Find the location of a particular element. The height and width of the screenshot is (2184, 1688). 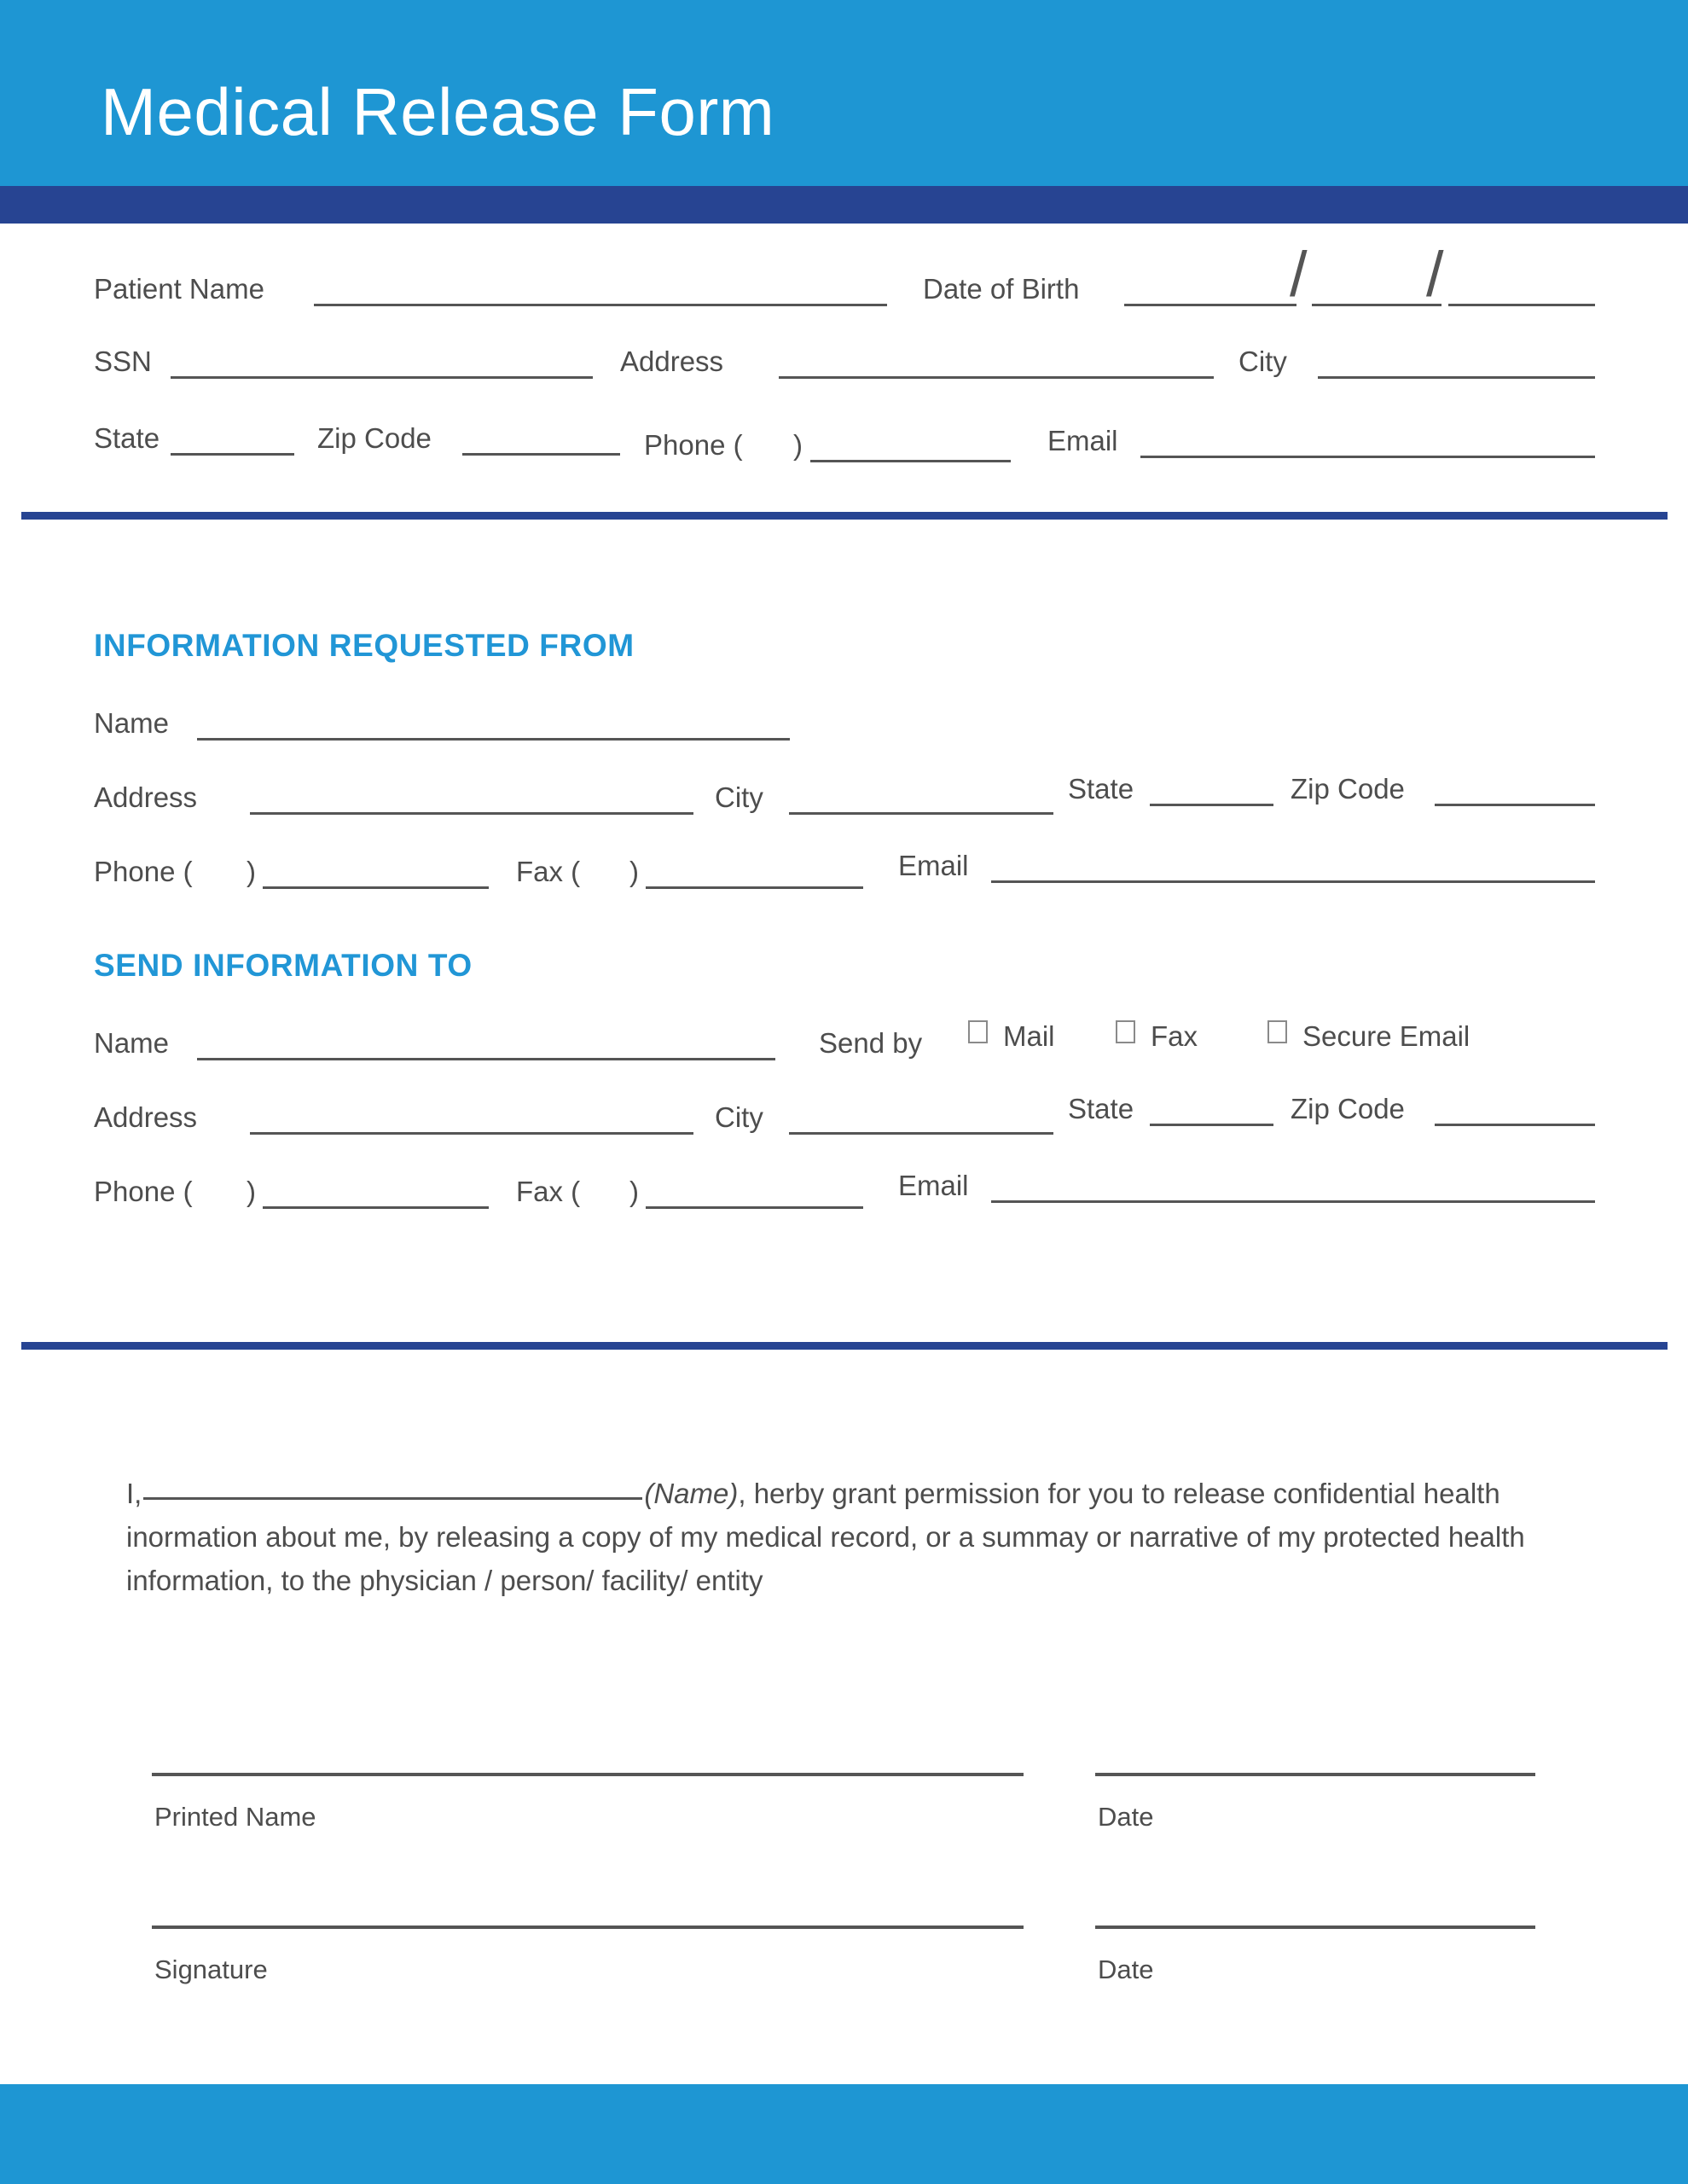

signature-label: Signature is located at coordinates (211, 1970).